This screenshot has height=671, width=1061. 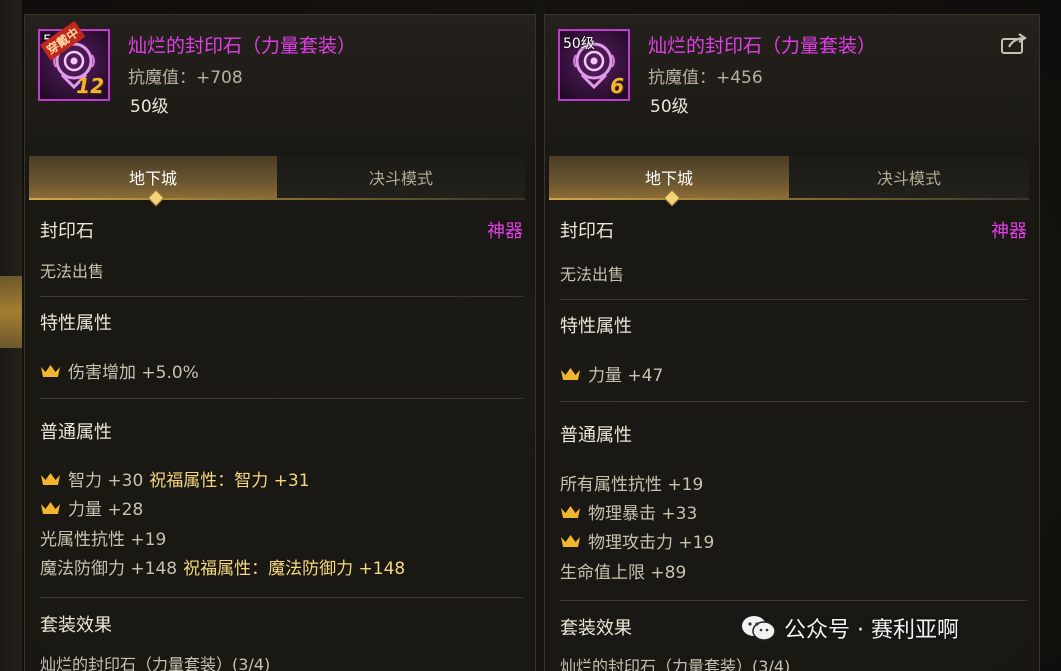 I want to click on seal-stone-icon: 50级 6, so click(x=594, y=65).